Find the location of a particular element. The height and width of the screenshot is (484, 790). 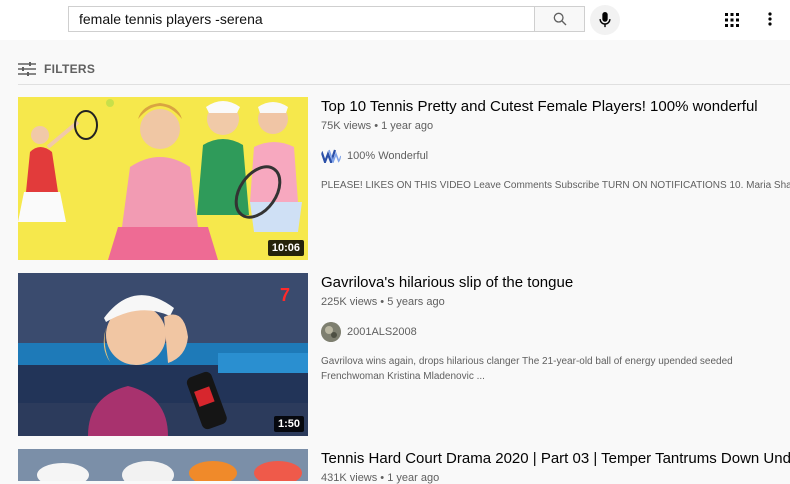

video-thumbnail is located at coordinates (163, 465).